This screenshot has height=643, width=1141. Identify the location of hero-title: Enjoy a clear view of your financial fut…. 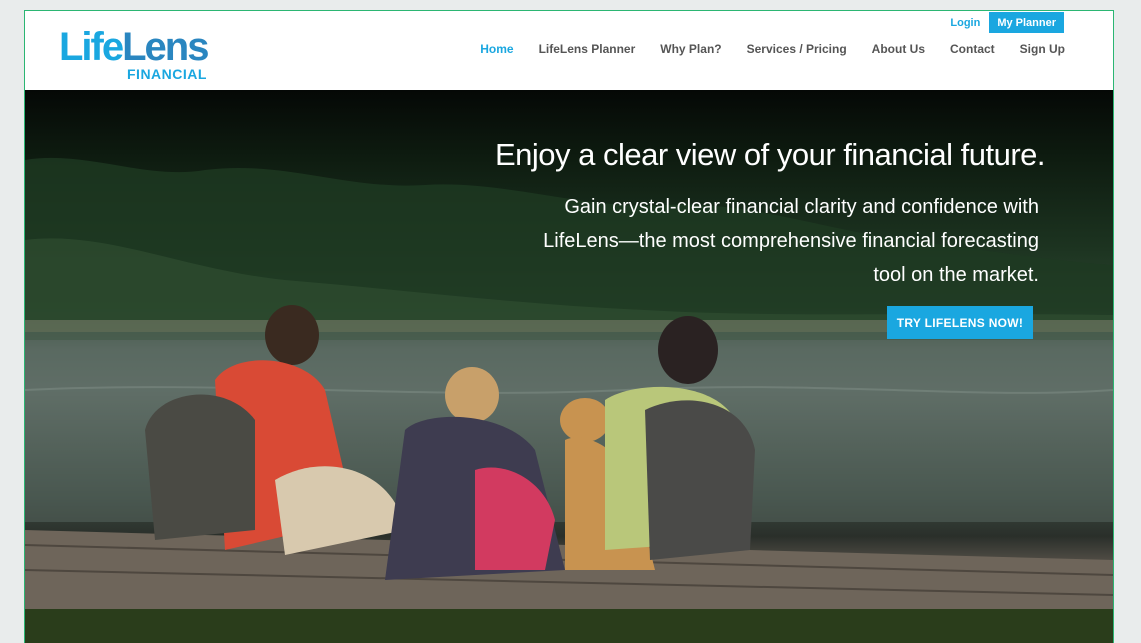
(770, 154).